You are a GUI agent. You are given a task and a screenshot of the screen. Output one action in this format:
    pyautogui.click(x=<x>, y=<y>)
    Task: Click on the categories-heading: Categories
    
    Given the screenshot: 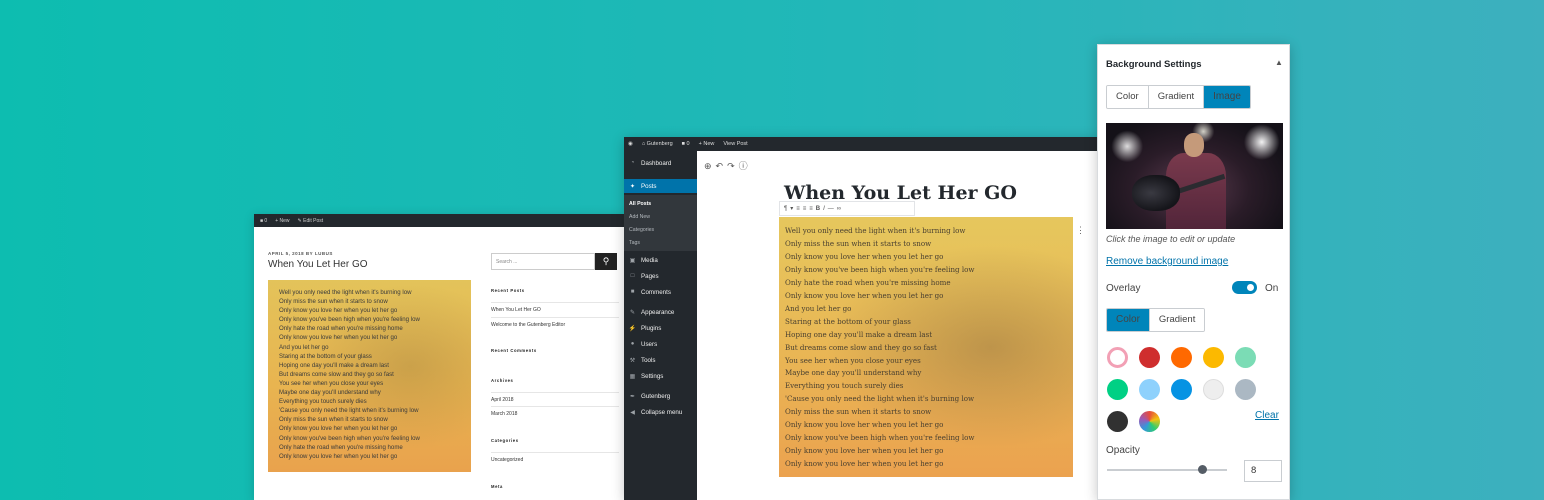 What is the action you would take?
    pyautogui.click(x=505, y=440)
    